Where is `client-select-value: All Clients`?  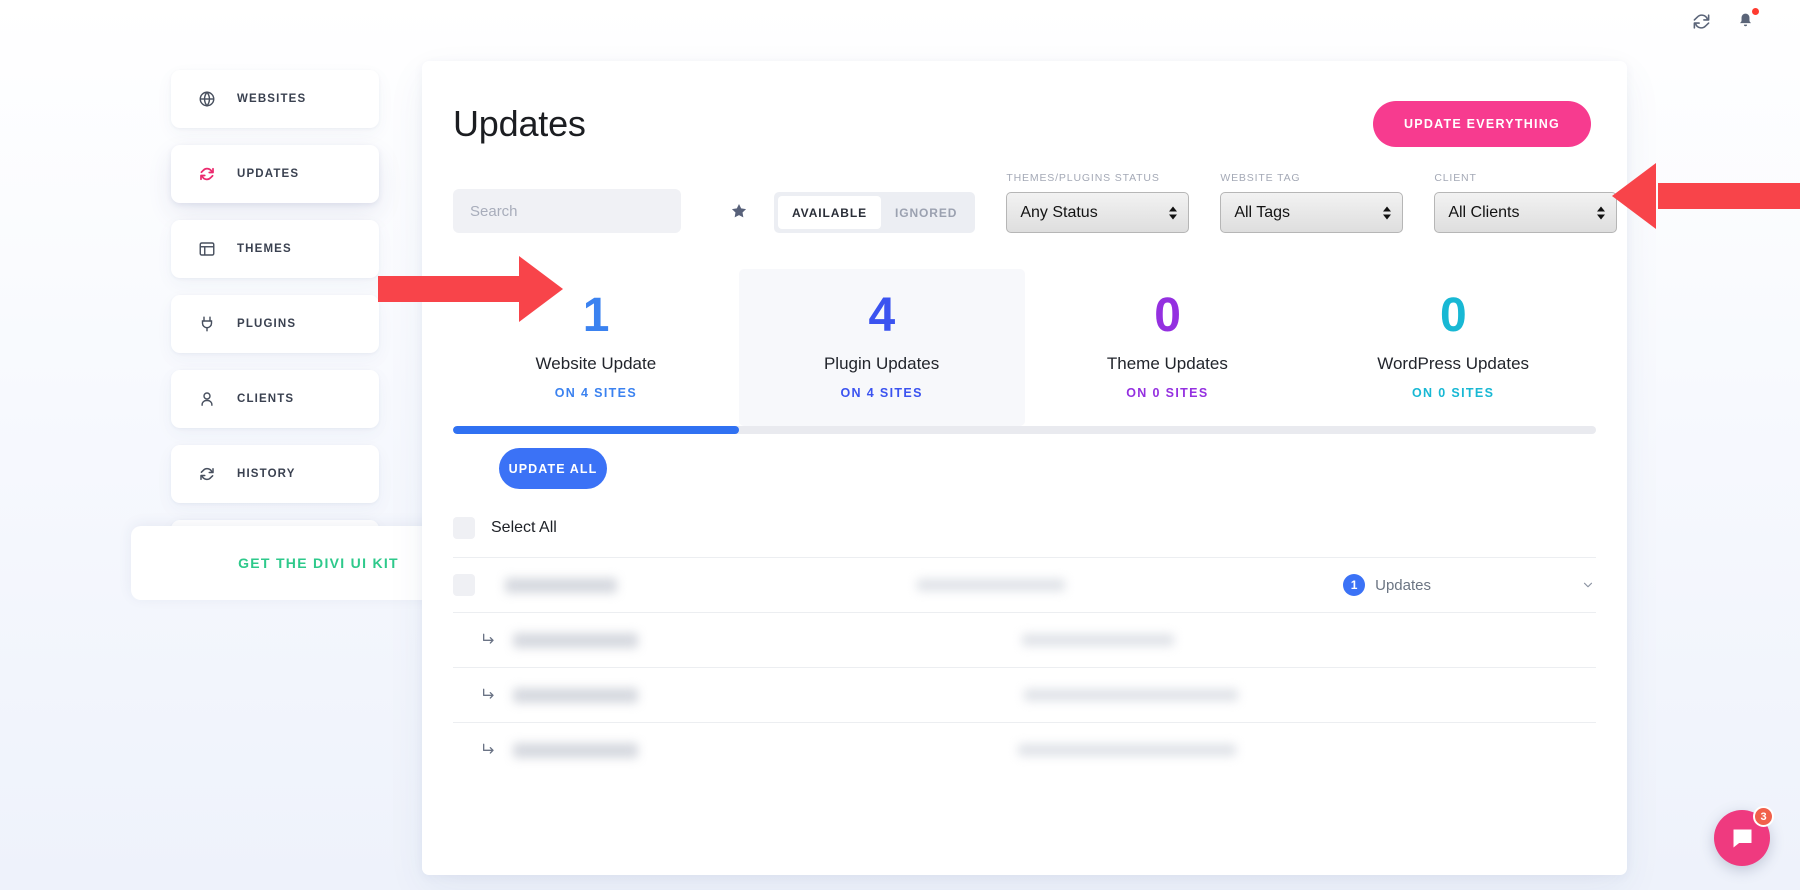
client-select-value: All Clients is located at coordinates (1484, 212).